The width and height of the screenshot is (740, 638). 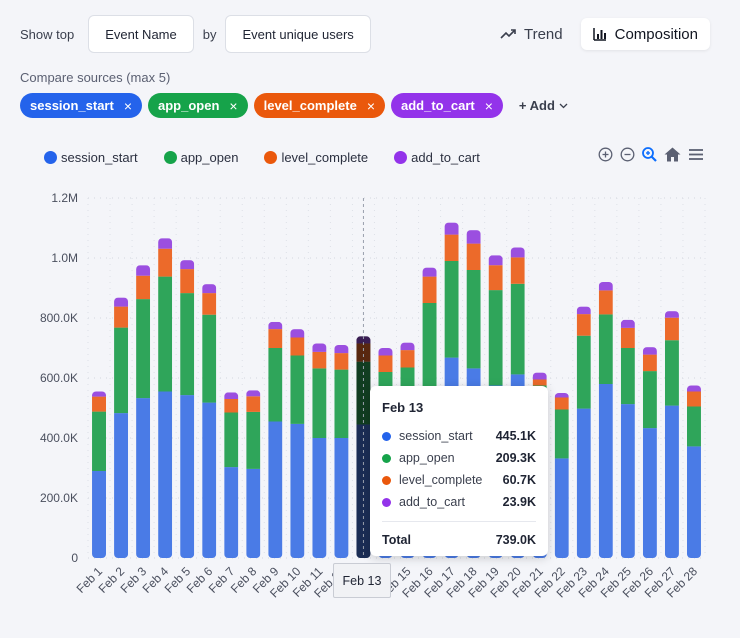 What do you see at coordinates (59, 318) in the screenshot?
I see `y-tick-label: 800.0K` at bounding box center [59, 318].